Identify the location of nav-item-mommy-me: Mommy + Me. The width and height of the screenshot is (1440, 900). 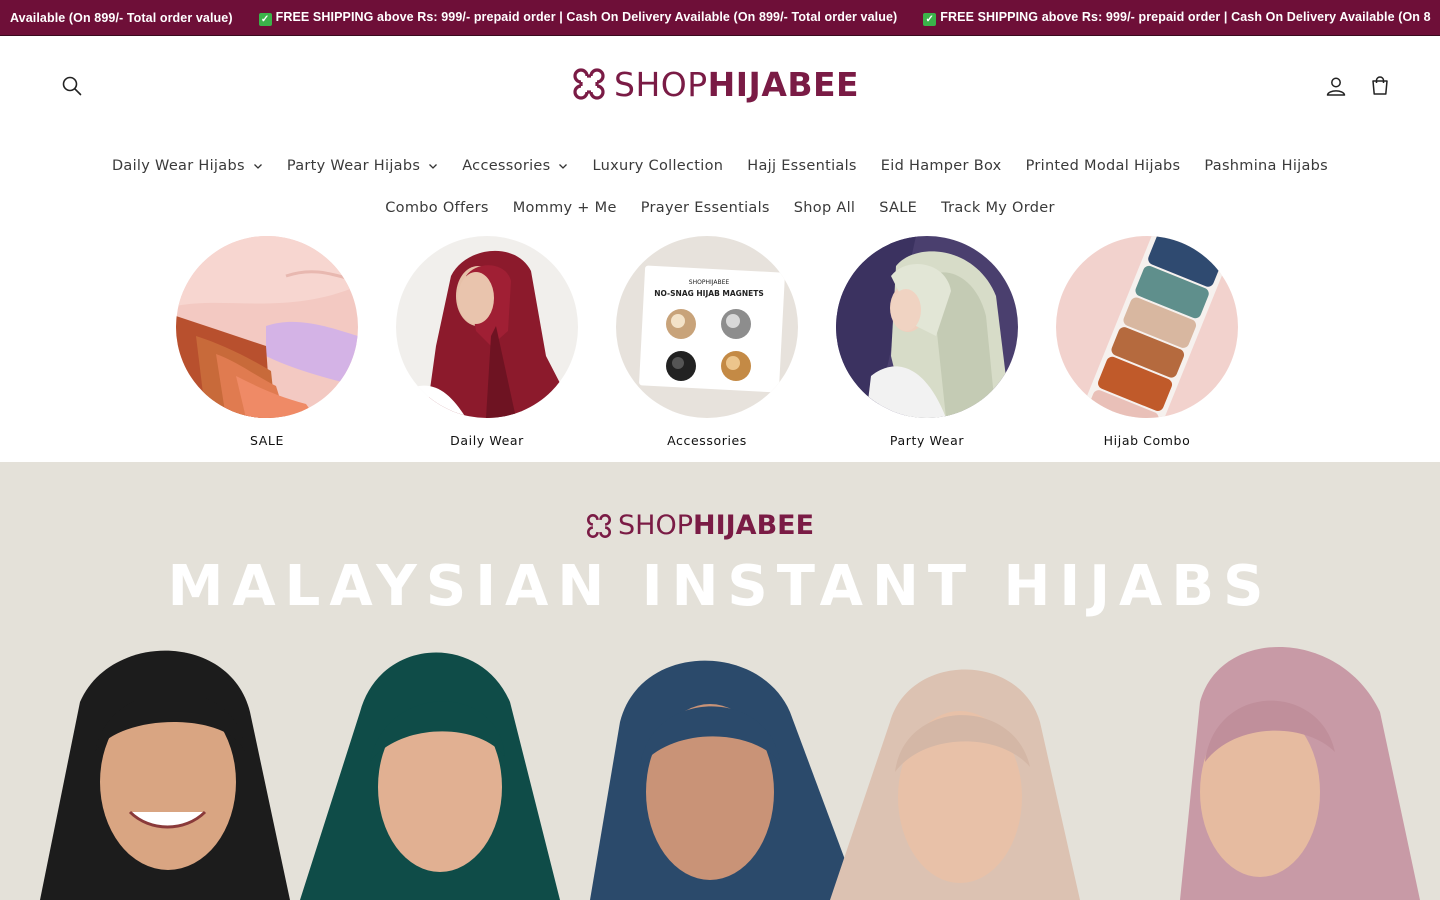
(565, 208).